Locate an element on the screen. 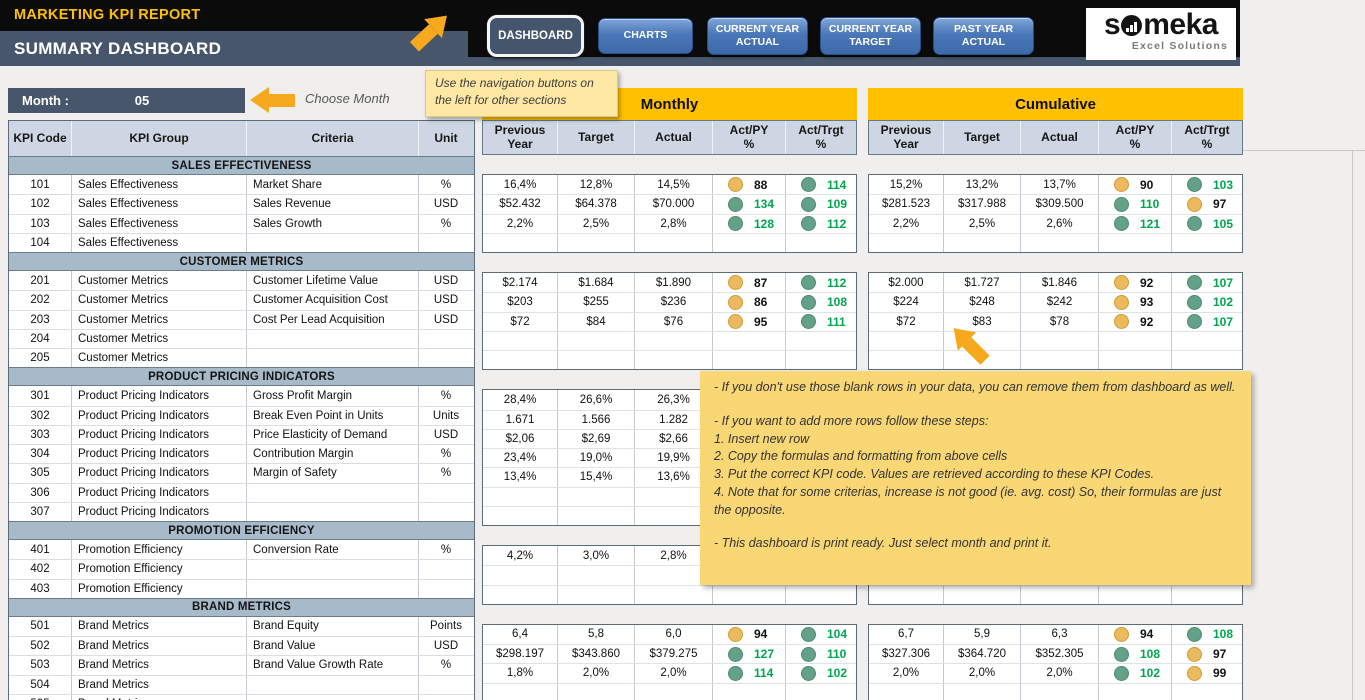  kpi-code-cell: 401 is located at coordinates (40, 550).